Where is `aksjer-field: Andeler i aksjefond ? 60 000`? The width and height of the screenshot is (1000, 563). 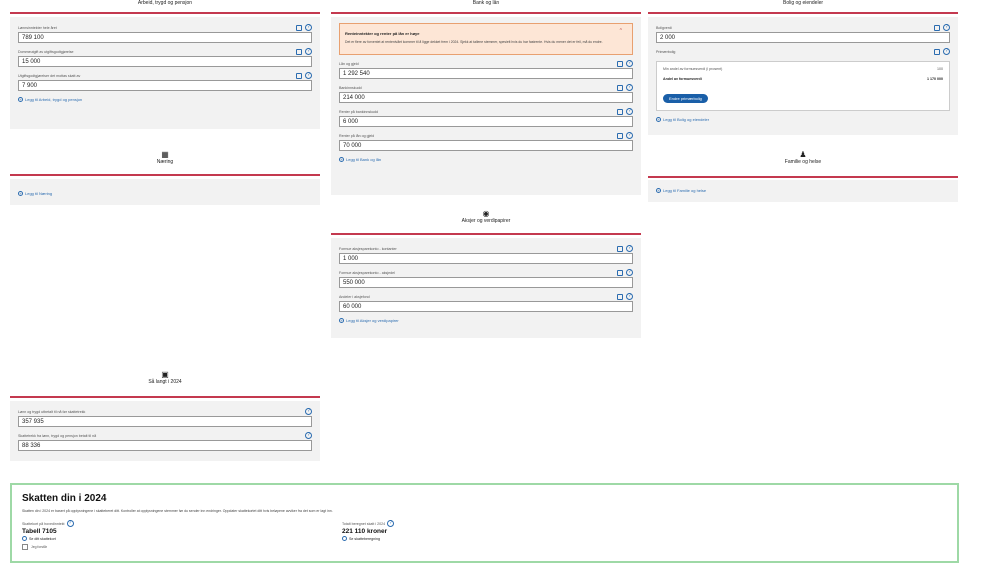
aksjer-field: Andeler i aksjefond ? 60 000 is located at coordinates (486, 302).